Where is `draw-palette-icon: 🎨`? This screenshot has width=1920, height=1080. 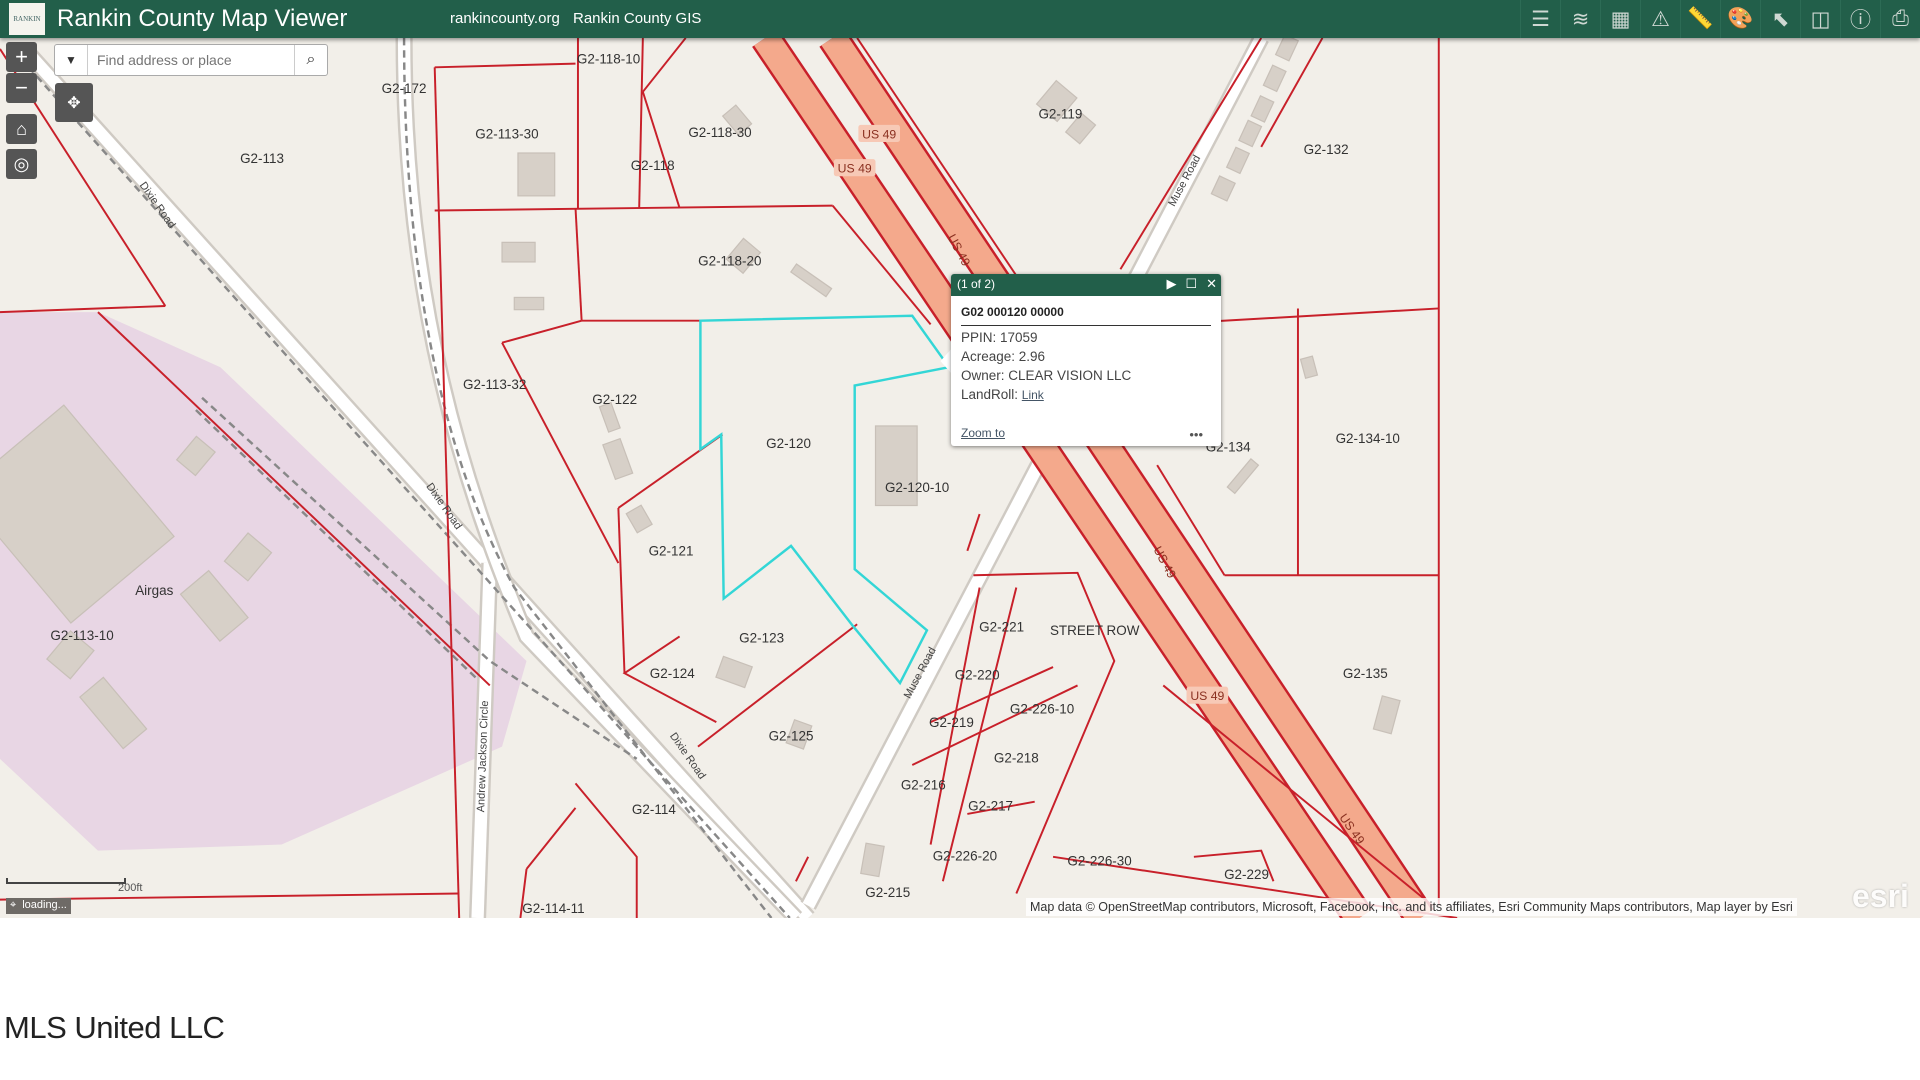 draw-palette-icon: 🎨 is located at coordinates (1740, 19).